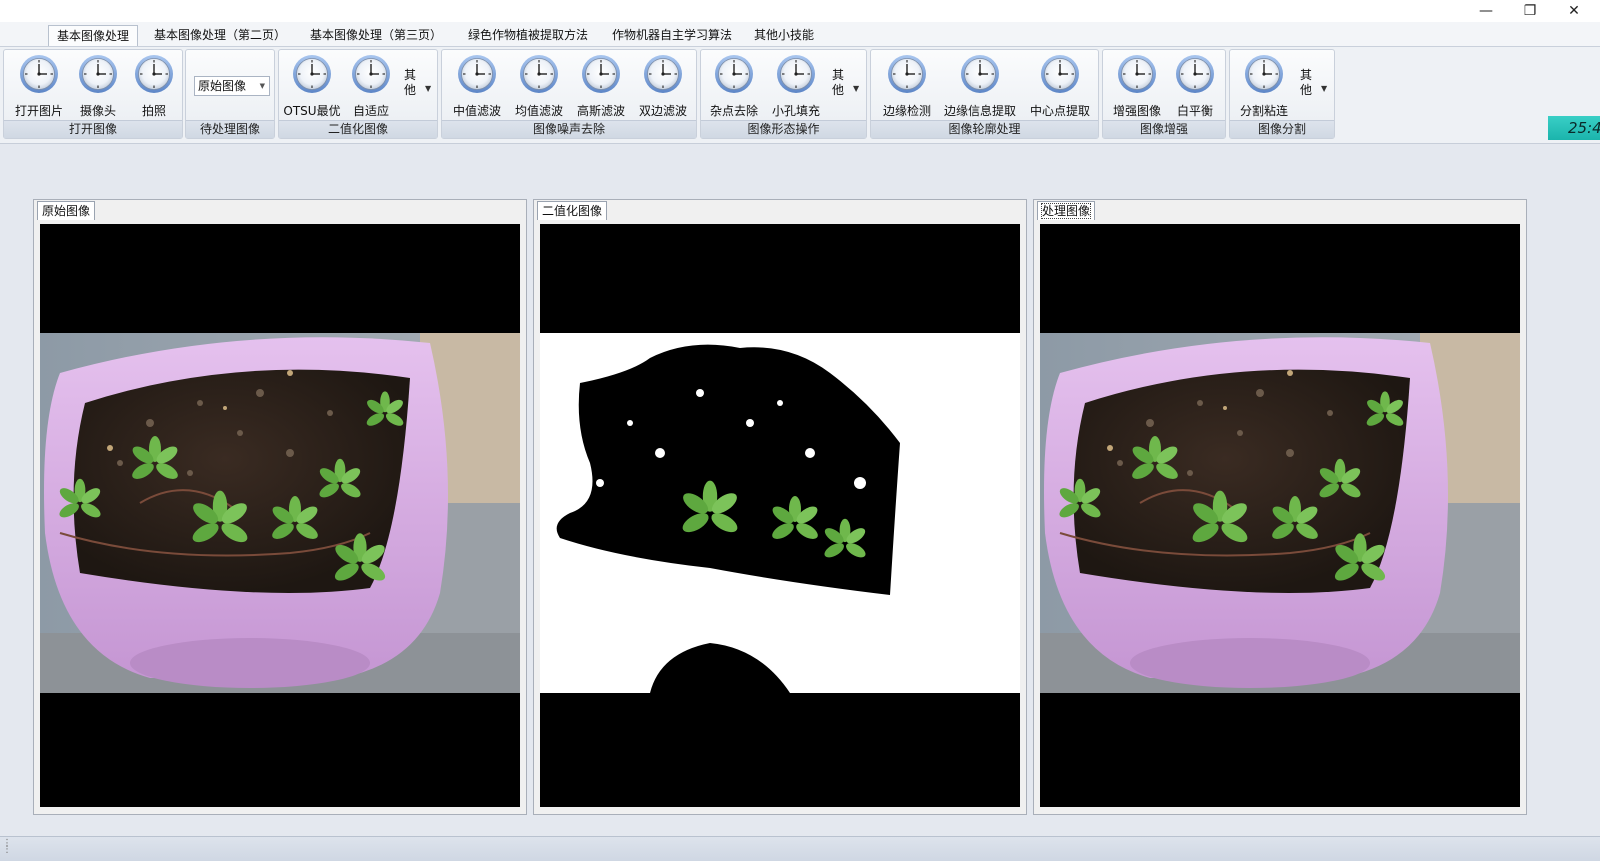 Image resolution: width=1600 pixels, height=861 pixels. Describe the element at coordinates (1280, 513) in the screenshot. I see `processed-plant-image` at that location.